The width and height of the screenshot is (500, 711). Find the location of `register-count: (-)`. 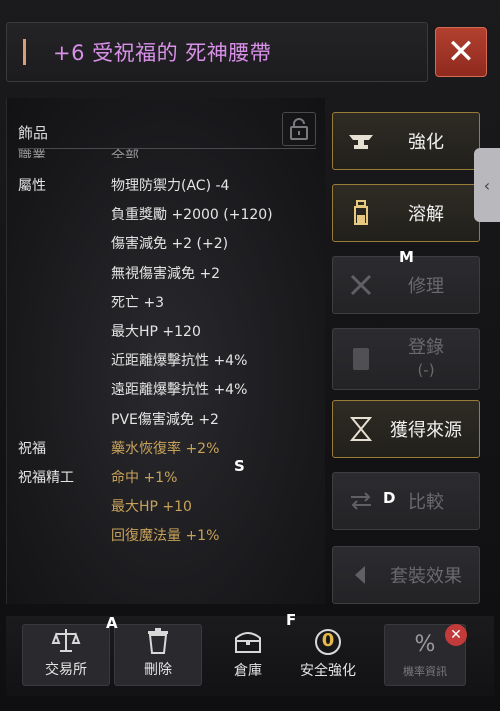

register-count: (-) is located at coordinates (426, 370).